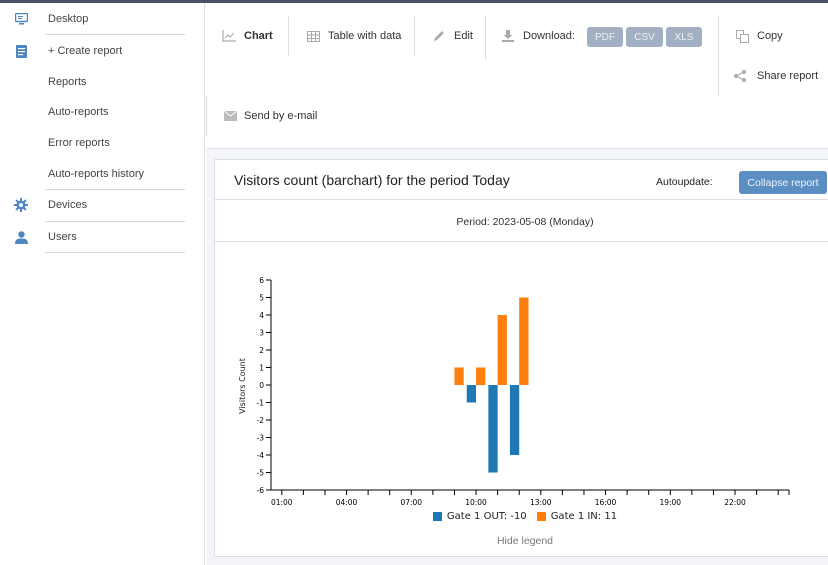 Image resolution: width=828 pixels, height=565 pixels. Describe the element at coordinates (541, 502) in the screenshot. I see `x-tick-label: 13:00` at that location.